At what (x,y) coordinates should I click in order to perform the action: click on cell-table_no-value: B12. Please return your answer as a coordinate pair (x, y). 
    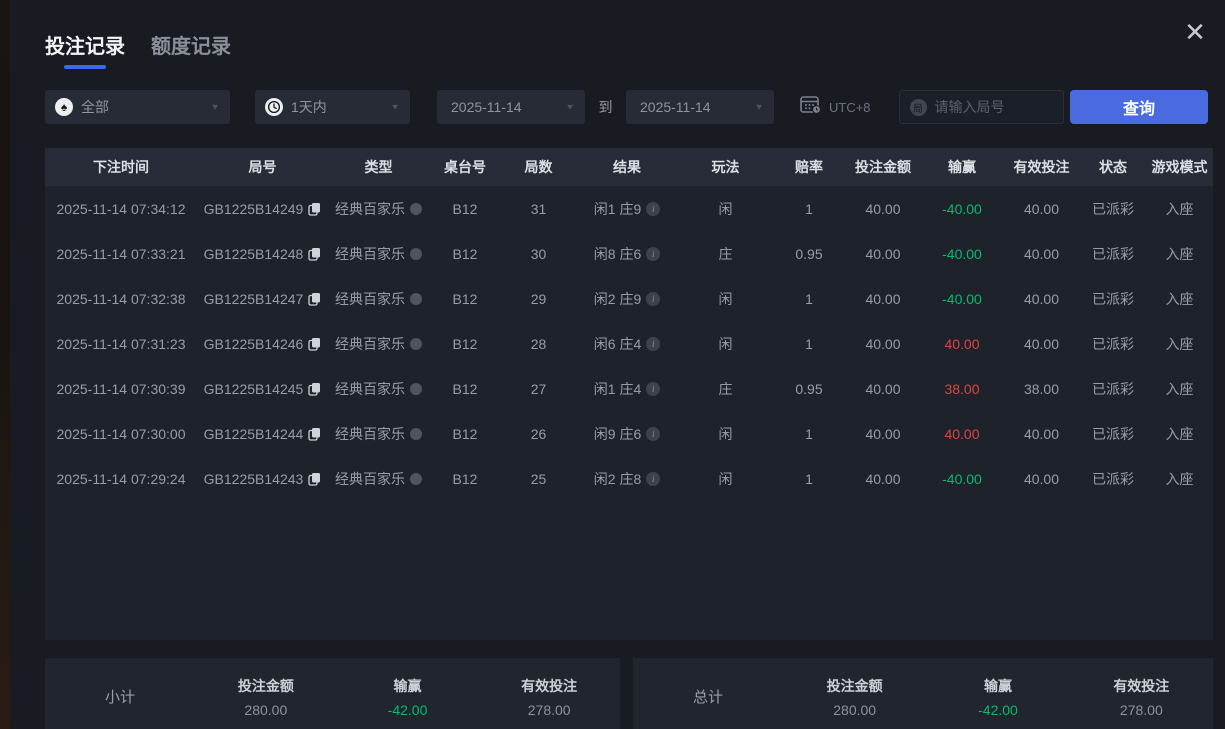
    Looking at the image, I should click on (465, 253).